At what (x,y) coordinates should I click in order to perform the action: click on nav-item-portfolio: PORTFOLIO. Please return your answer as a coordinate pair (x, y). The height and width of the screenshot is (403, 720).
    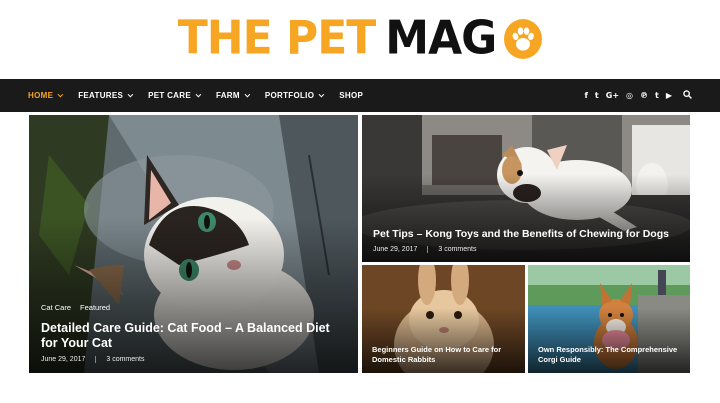
    Looking at the image, I should click on (294, 95).